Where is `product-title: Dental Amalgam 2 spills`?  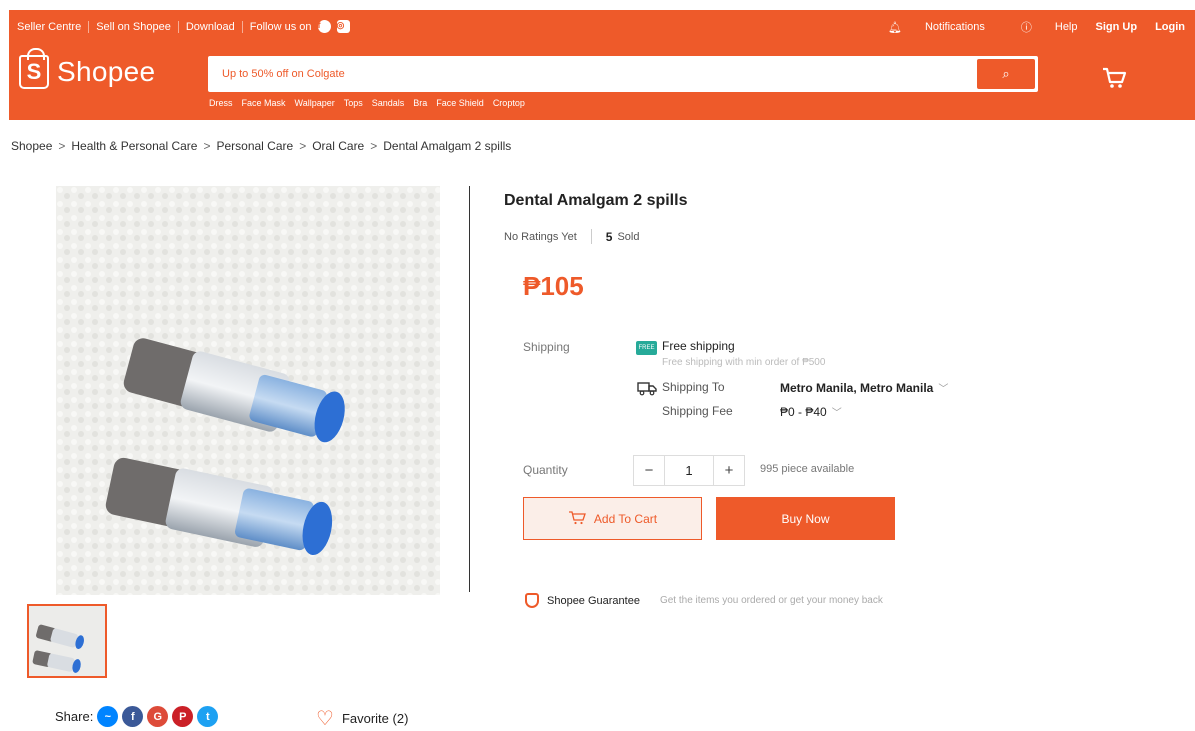 product-title: Dental Amalgam 2 spills is located at coordinates (596, 200).